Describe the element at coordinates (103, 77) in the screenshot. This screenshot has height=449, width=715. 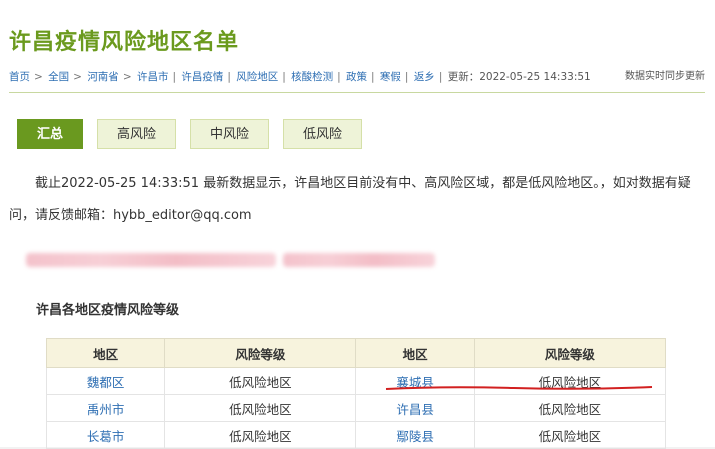
I see `breadcrumb-henan: 河南省` at that location.